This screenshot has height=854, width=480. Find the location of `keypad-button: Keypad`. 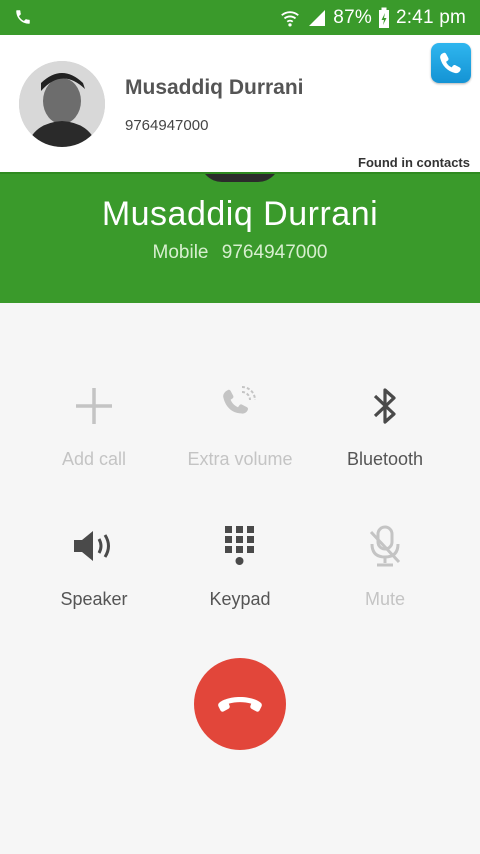

keypad-button: Keypad is located at coordinates (240, 565).